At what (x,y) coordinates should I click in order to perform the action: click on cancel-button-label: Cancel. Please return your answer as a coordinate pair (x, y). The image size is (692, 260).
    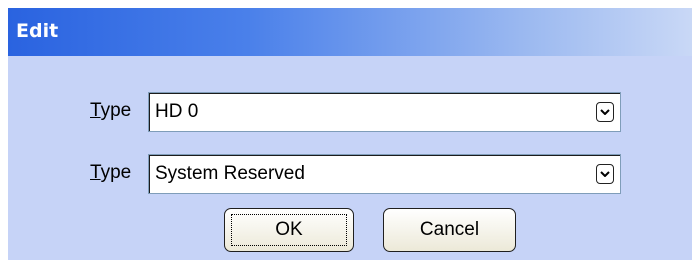
    Looking at the image, I should click on (449, 229).